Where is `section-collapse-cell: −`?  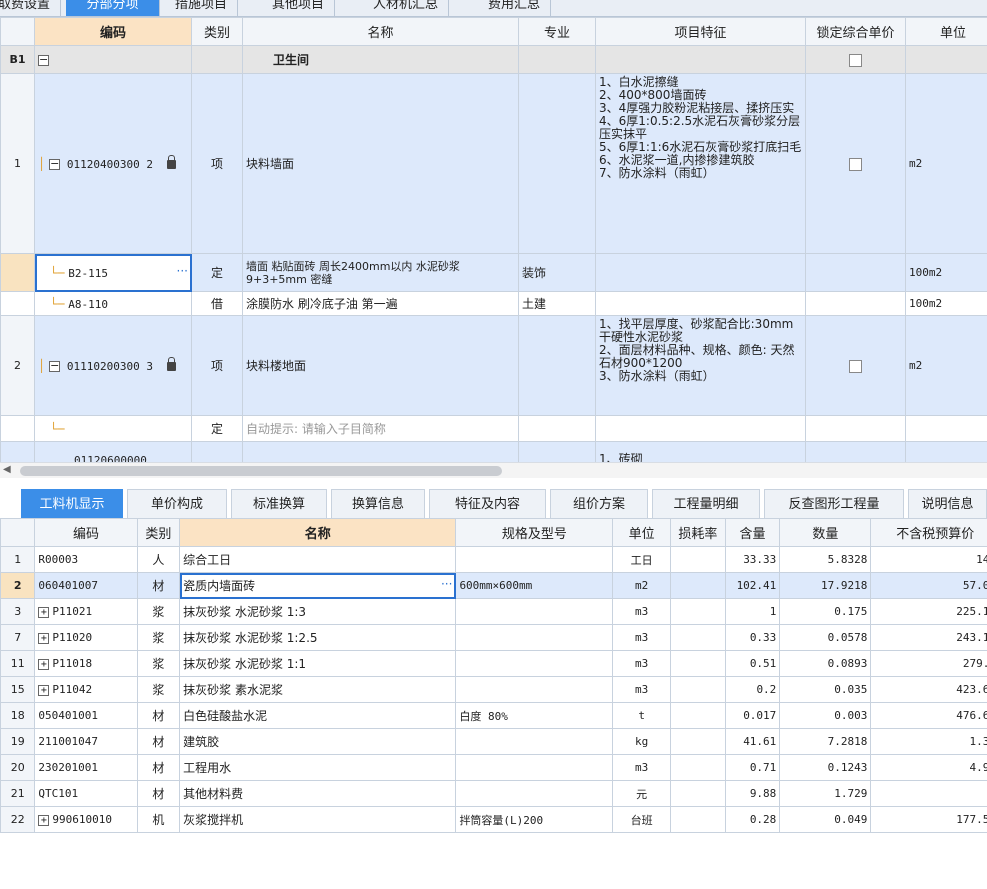 section-collapse-cell: − is located at coordinates (113, 59).